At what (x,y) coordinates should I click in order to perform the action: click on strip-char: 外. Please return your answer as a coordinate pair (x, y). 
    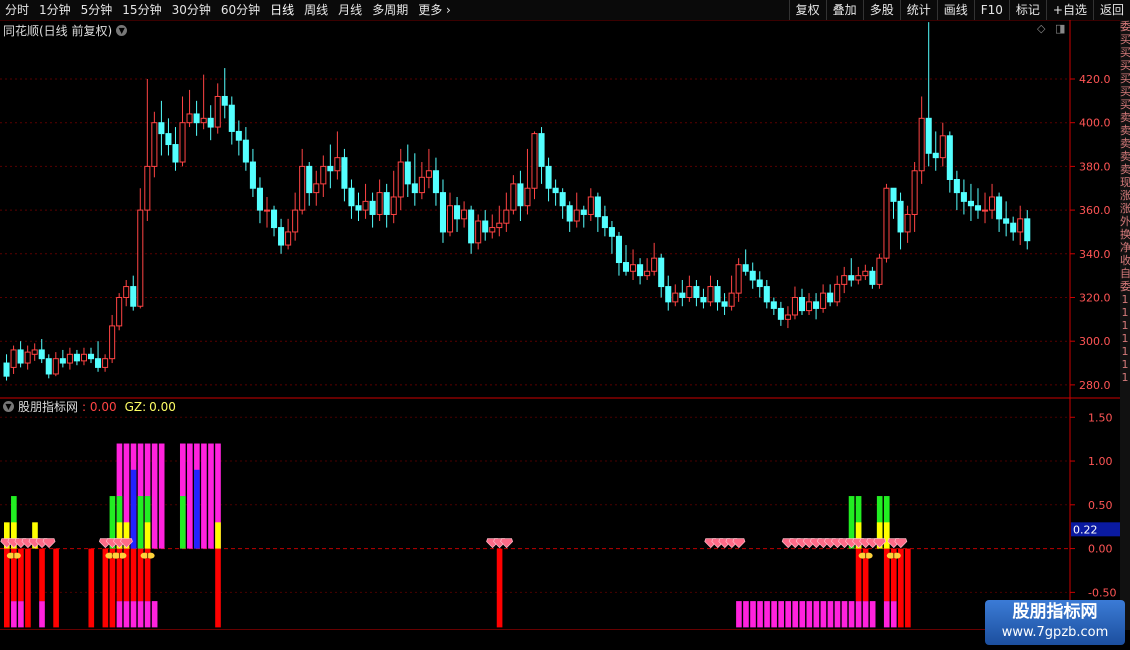
    Looking at the image, I should click on (1125, 221).